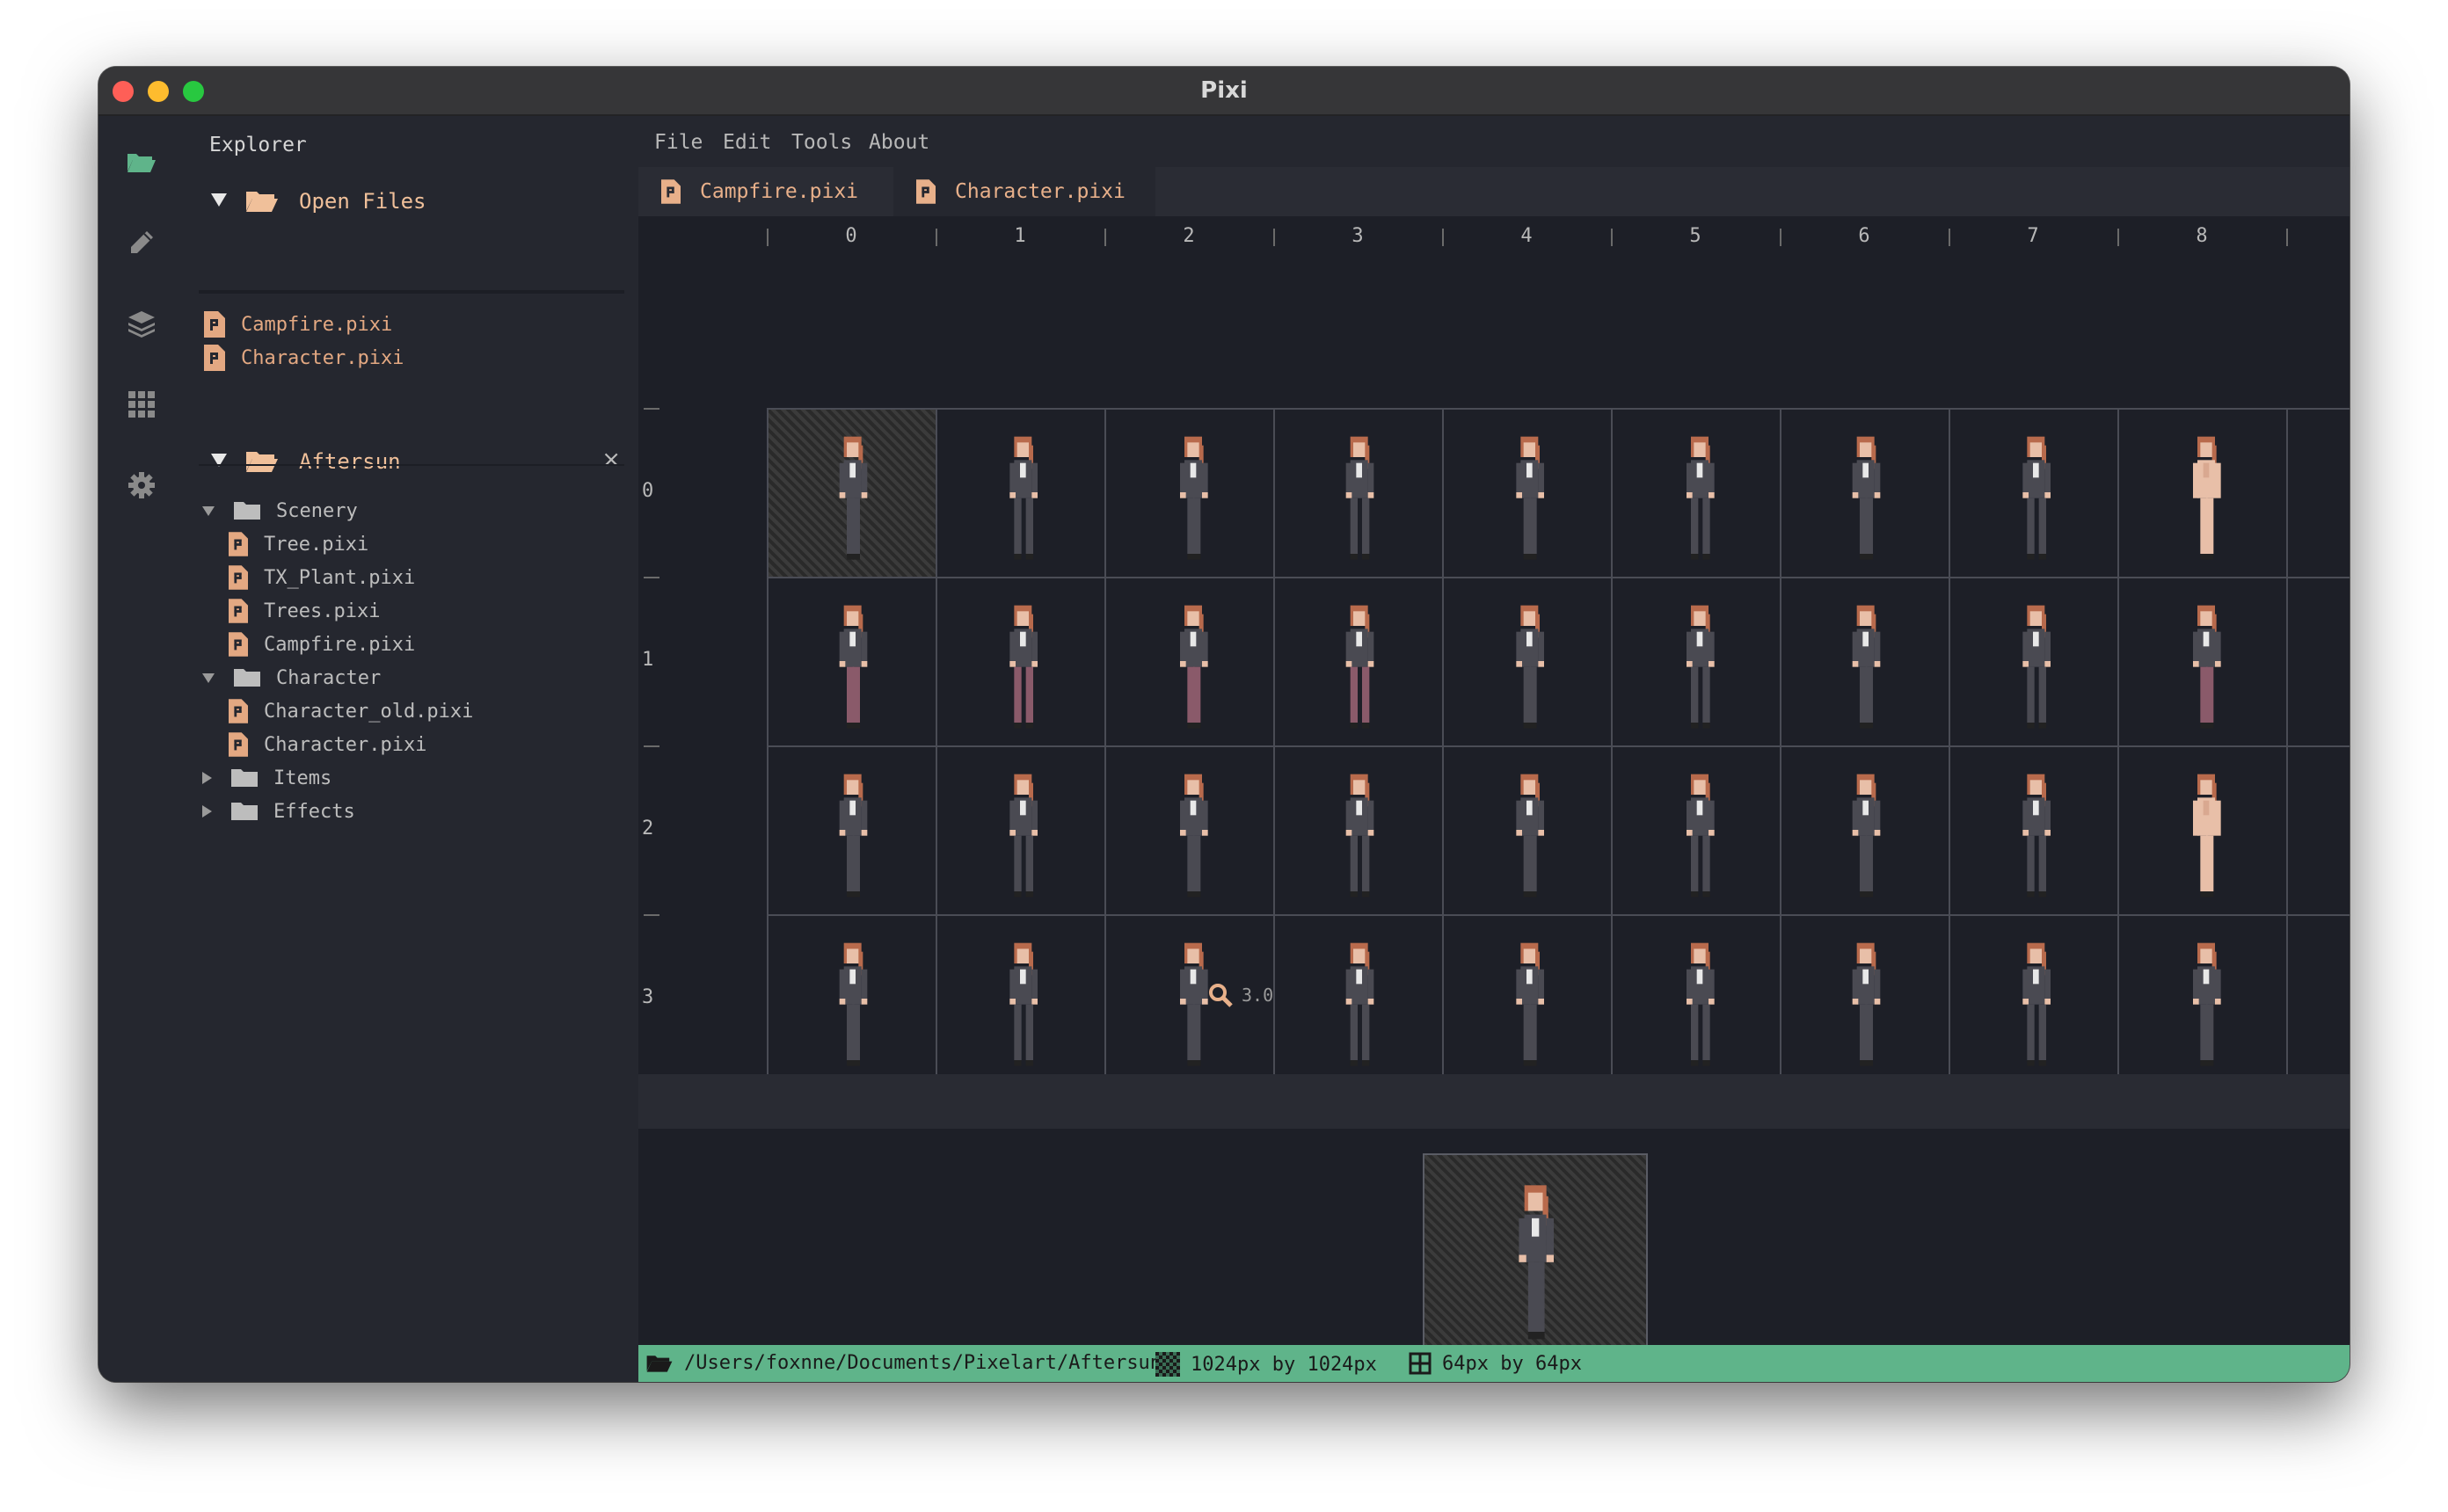  I want to click on tree-file: Character_old.pixi, so click(351, 711).